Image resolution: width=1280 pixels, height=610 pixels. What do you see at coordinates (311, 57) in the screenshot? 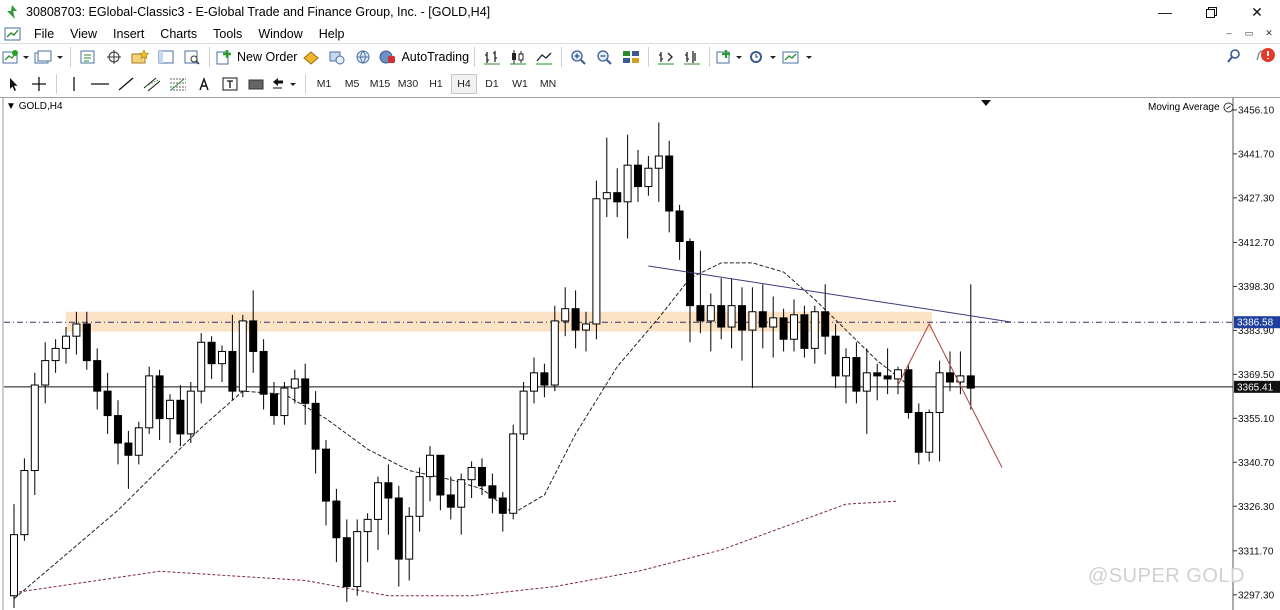
I see `metaeditor-button` at bounding box center [311, 57].